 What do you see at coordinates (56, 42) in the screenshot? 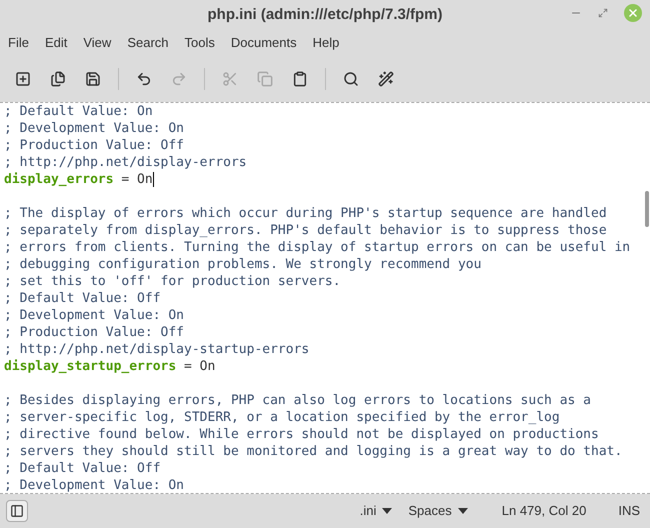
I see `menu-item: Edit` at bounding box center [56, 42].